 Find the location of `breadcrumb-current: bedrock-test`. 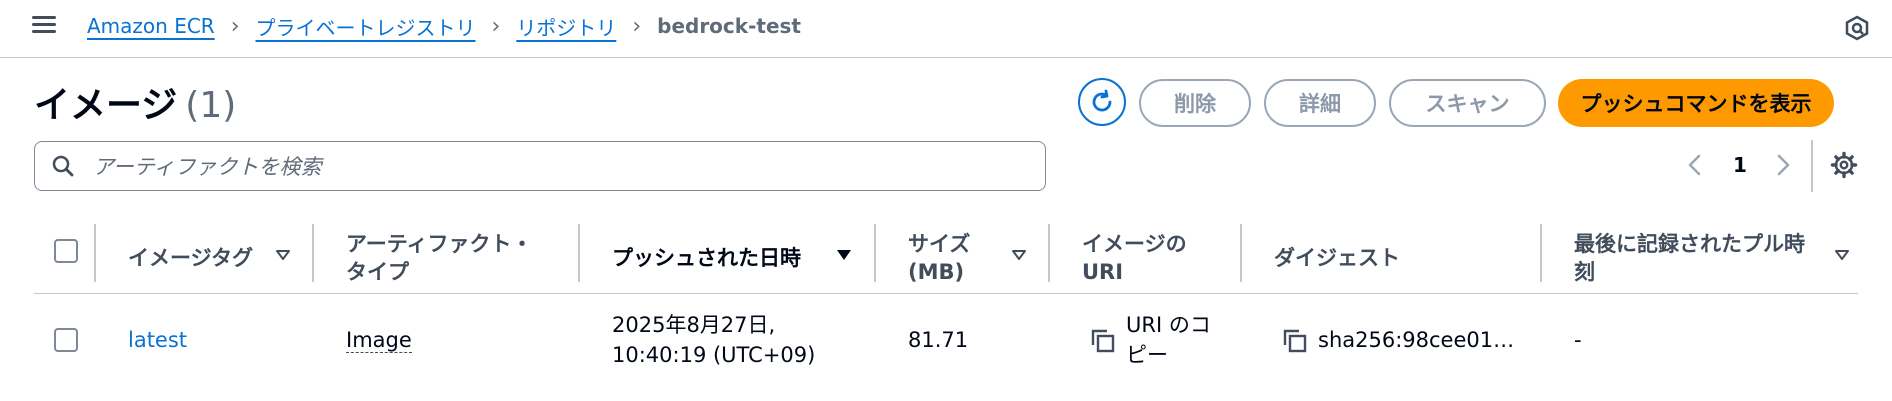

breadcrumb-current: bedrock-test is located at coordinates (729, 26).